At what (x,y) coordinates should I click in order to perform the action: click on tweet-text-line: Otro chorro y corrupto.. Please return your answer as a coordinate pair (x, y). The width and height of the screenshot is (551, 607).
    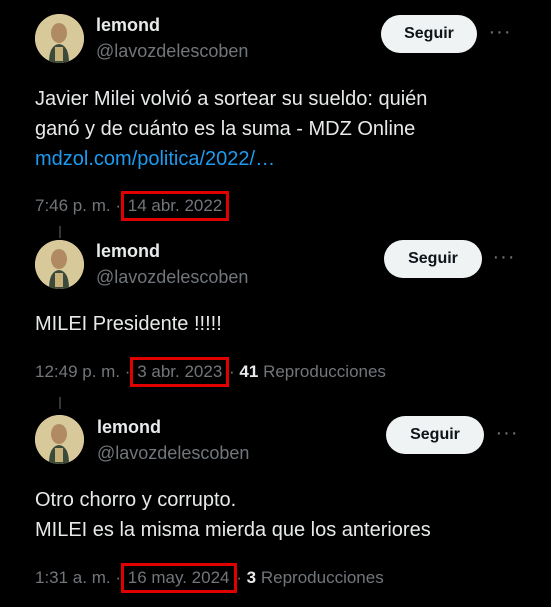
    Looking at the image, I should click on (136, 500).